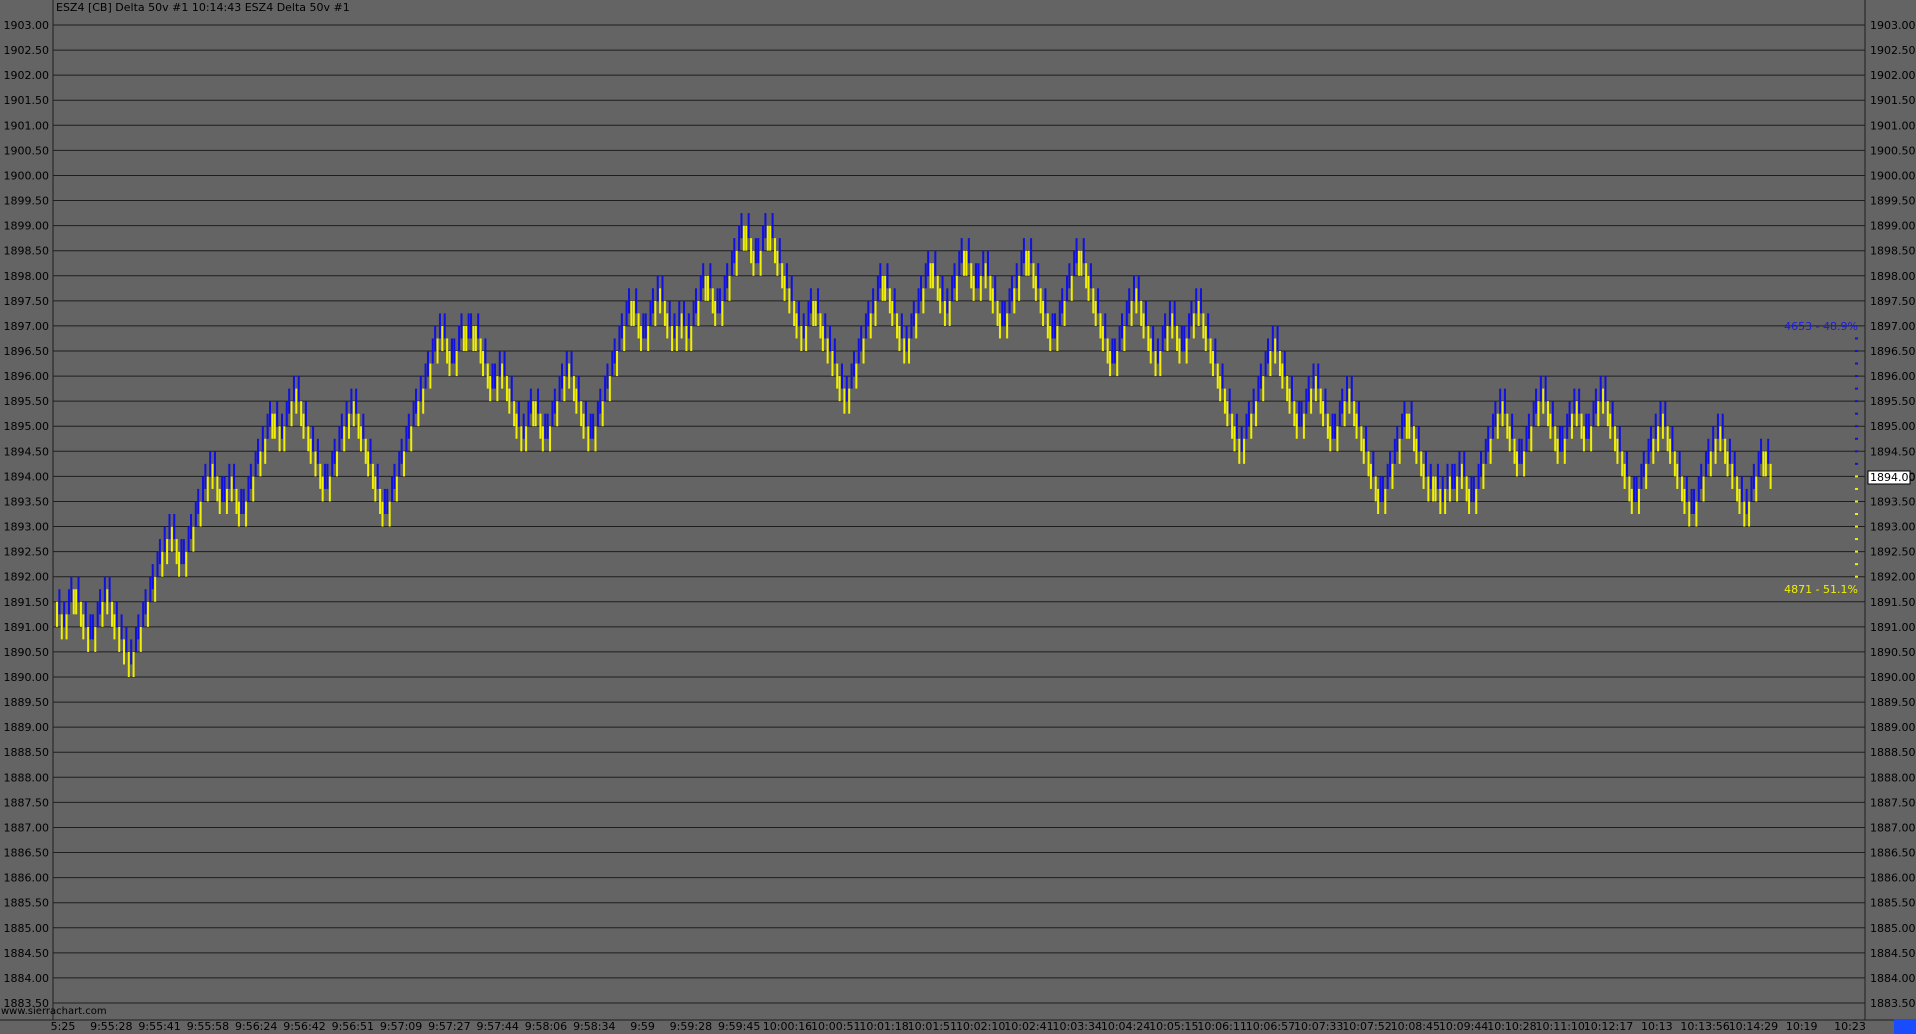 The width and height of the screenshot is (1916, 1034). I want to click on x-tick-label: 10:06:57, so click(1270, 1026).